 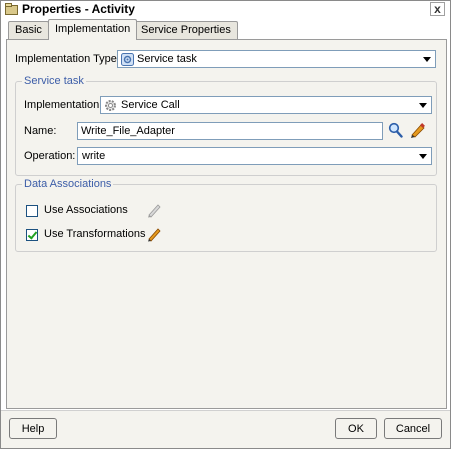 I want to click on operation-select: write, so click(x=254, y=156).